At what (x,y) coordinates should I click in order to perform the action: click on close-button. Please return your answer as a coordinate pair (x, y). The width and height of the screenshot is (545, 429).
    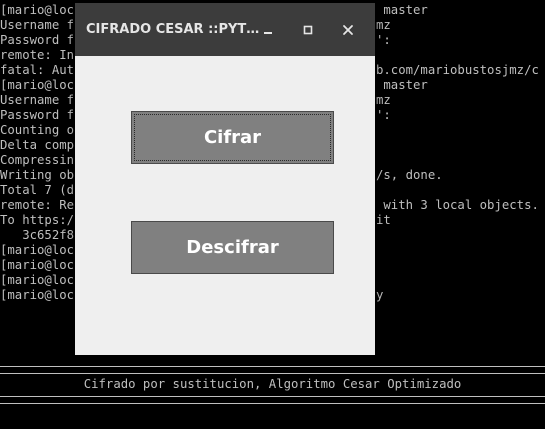
    Looking at the image, I should click on (348, 30).